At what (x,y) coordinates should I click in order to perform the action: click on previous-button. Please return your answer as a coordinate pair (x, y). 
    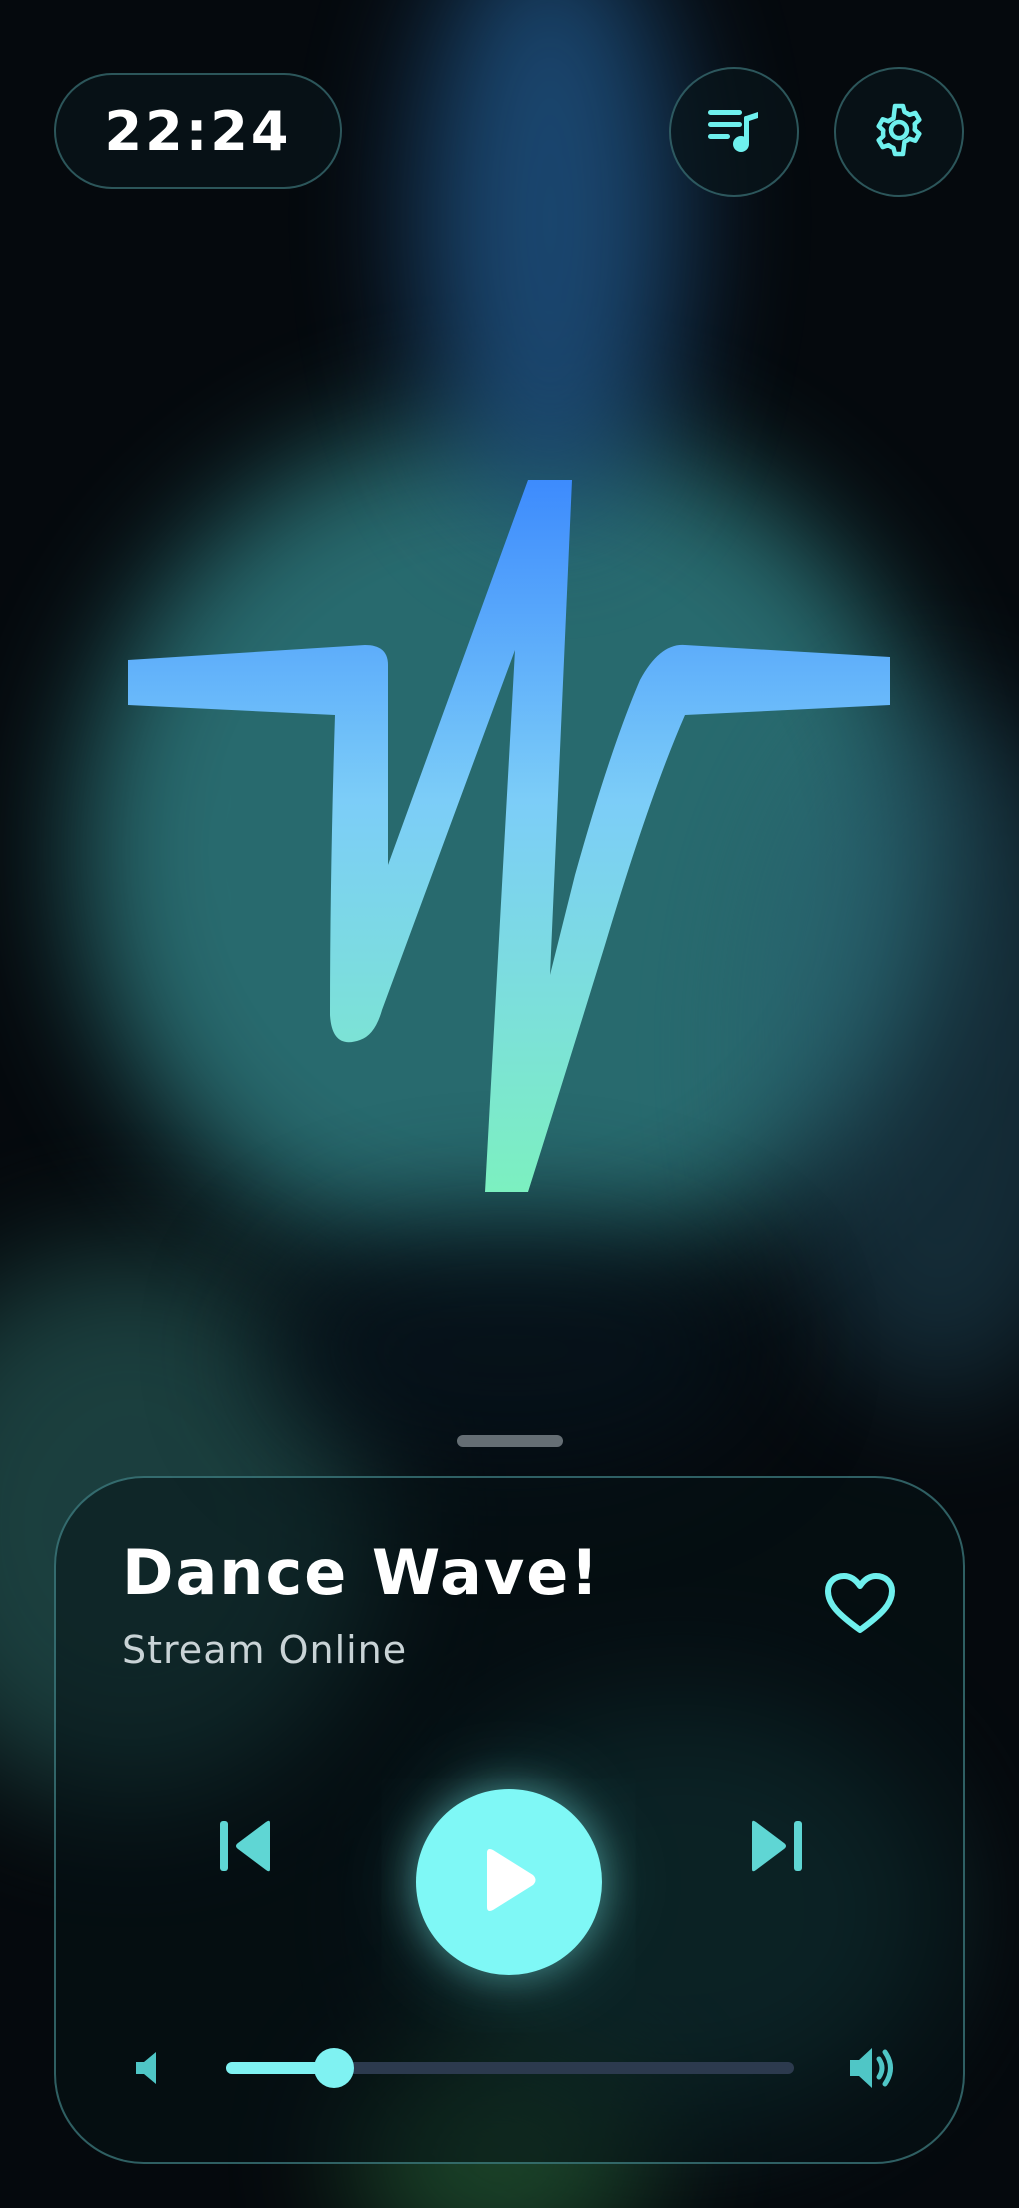
    Looking at the image, I should click on (246, 1848).